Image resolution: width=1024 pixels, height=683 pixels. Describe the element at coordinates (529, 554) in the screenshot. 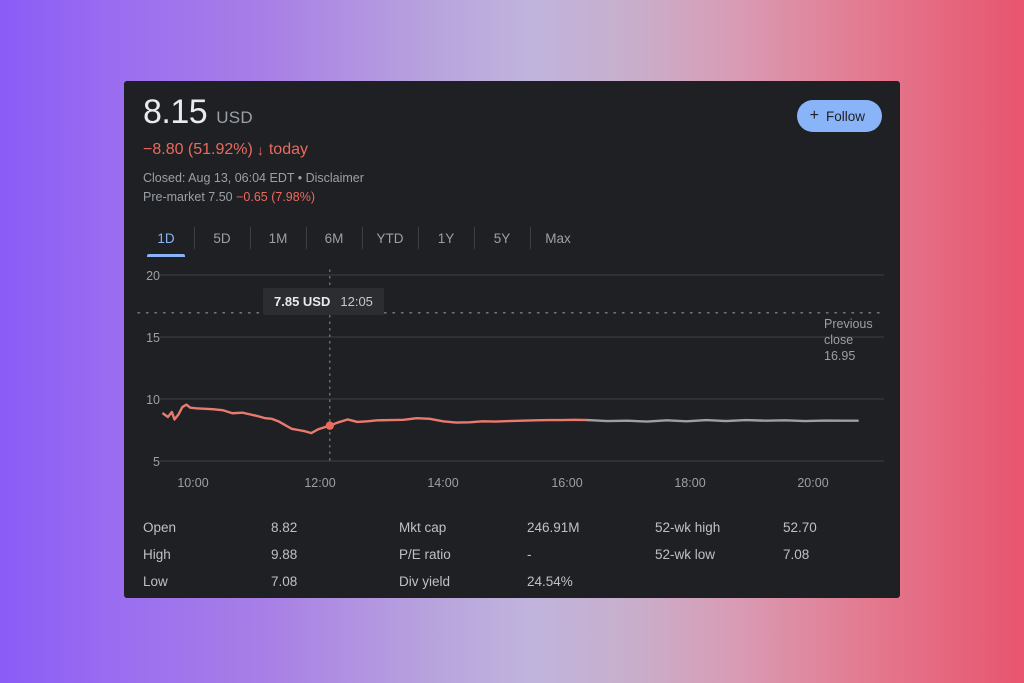

I see `stat-value-pe-ratio: -` at that location.